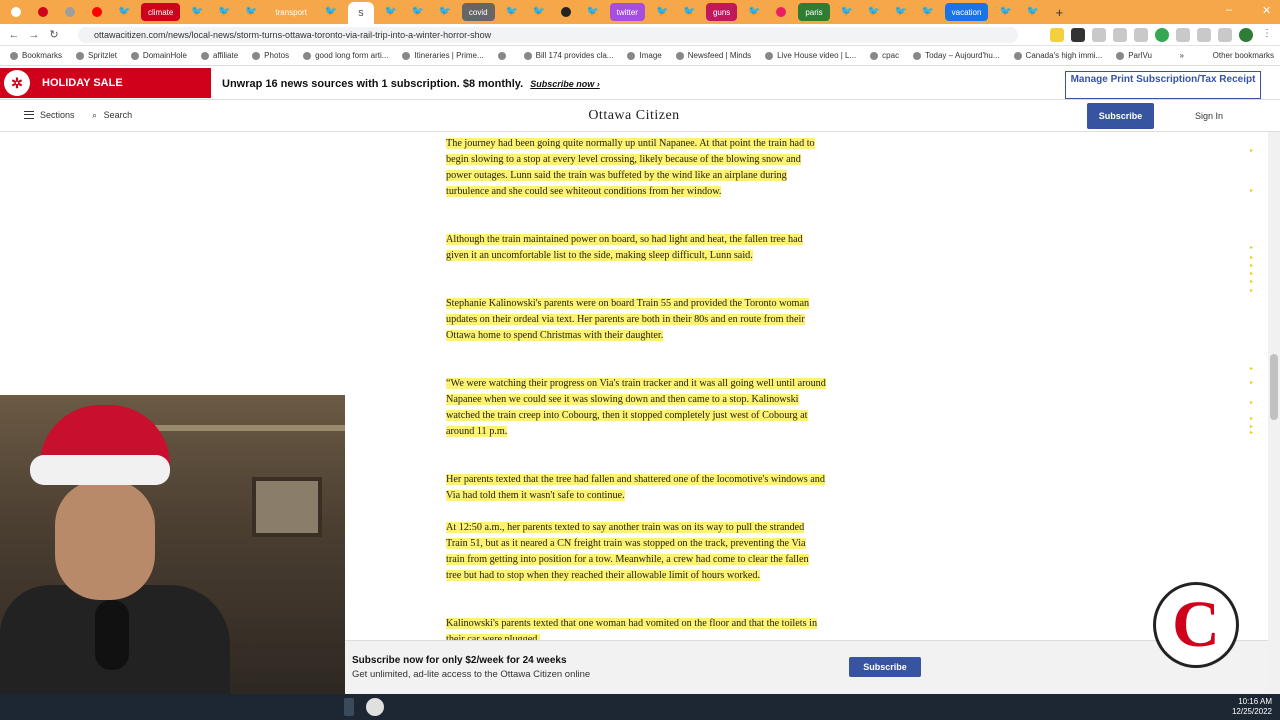  I want to click on close-window-icon: ✕, so click(1266, 10).